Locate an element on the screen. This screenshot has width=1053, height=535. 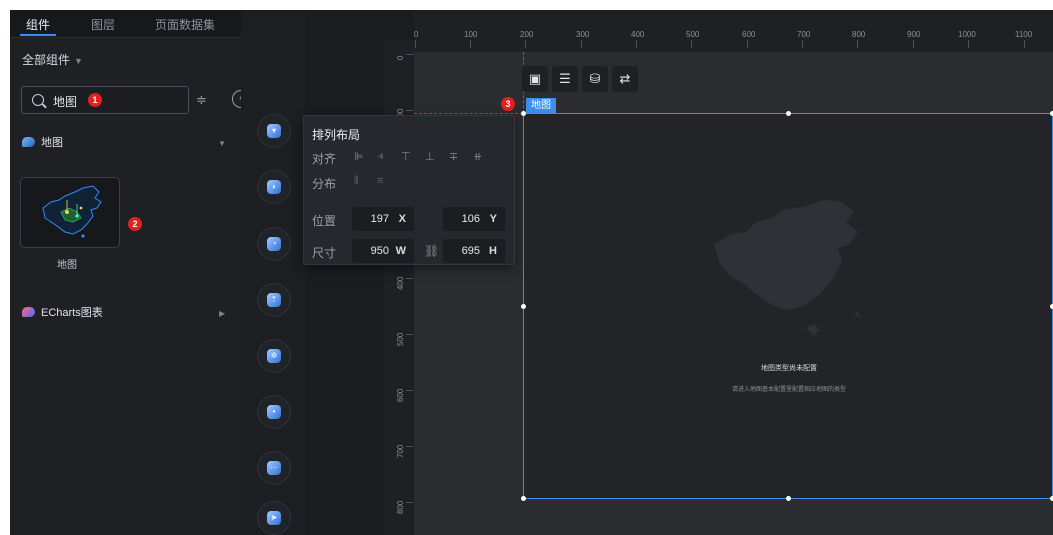
position-label: 位置 is located at coordinates (324, 221).